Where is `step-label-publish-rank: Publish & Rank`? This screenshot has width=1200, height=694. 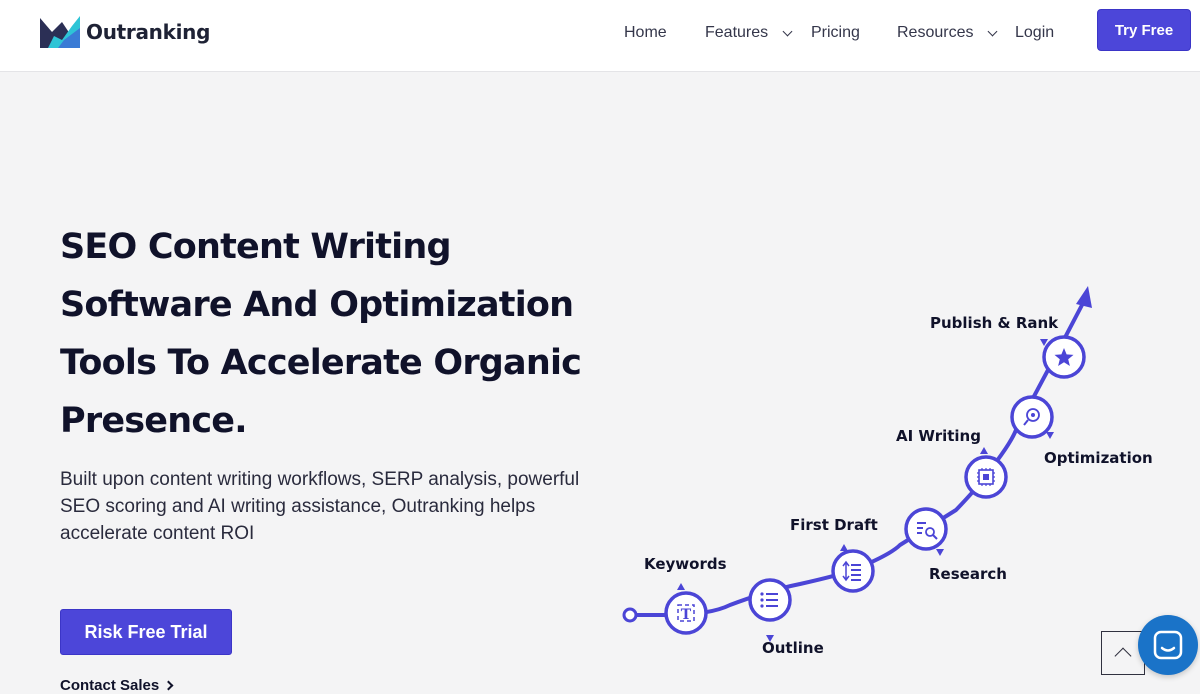 step-label-publish-rank: Publish & Rank is located at coordinates (994, 323).